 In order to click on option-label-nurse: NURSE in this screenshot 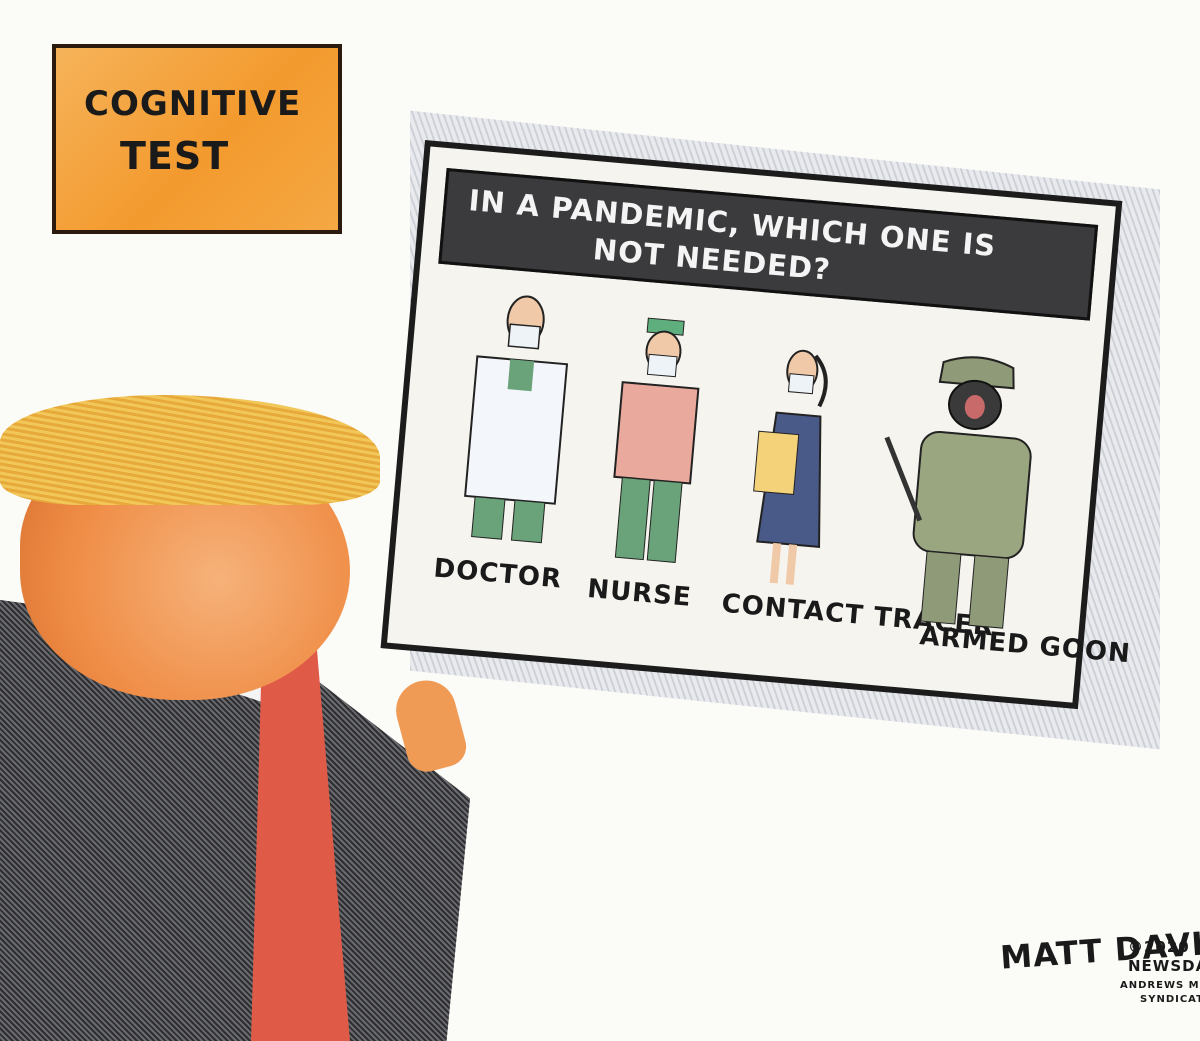, I will do `click(639, 593)`.